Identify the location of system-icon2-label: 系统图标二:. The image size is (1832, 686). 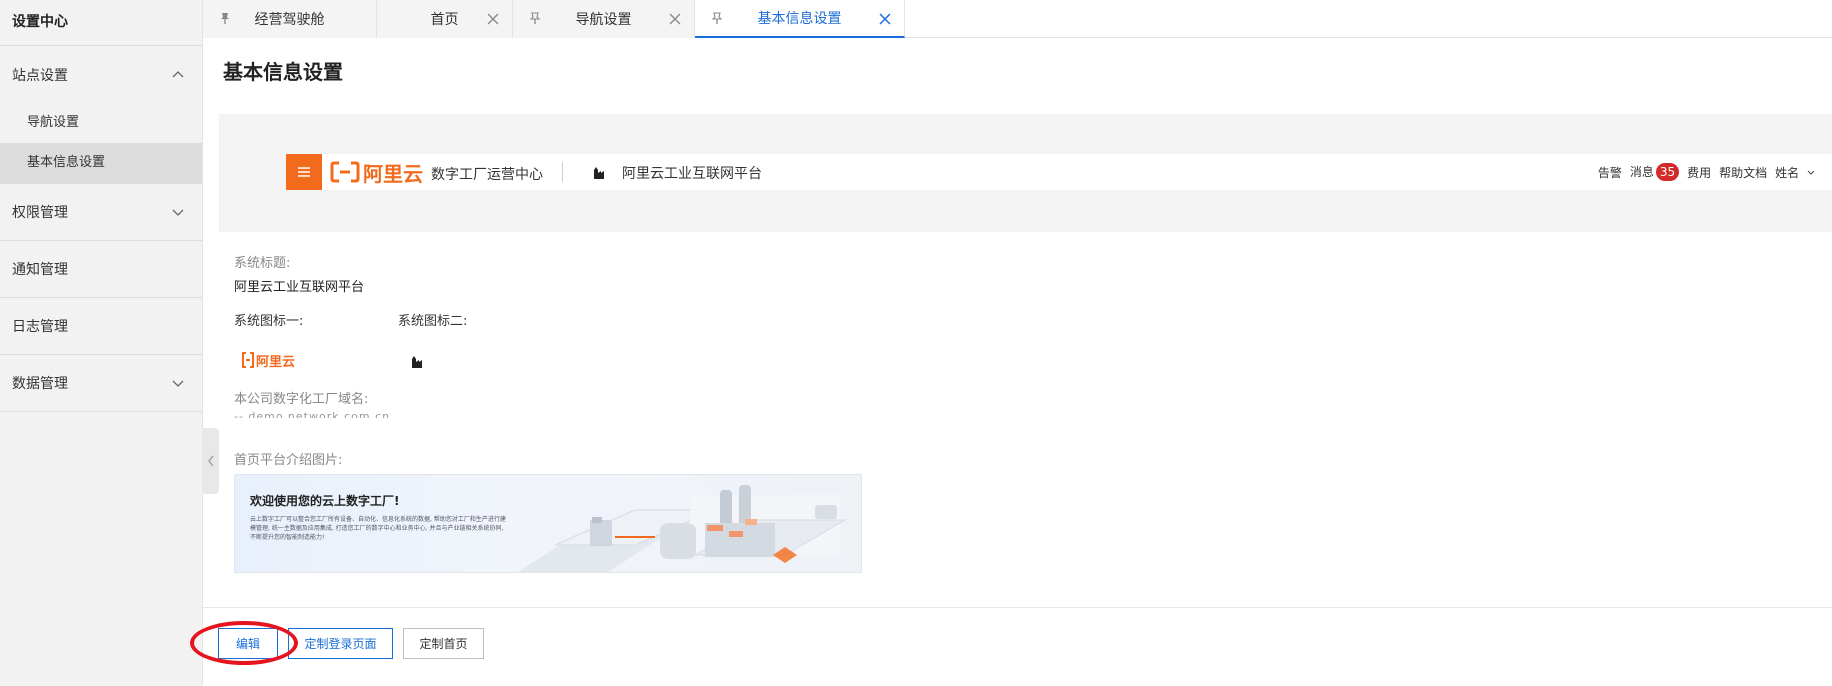
(433, 321).